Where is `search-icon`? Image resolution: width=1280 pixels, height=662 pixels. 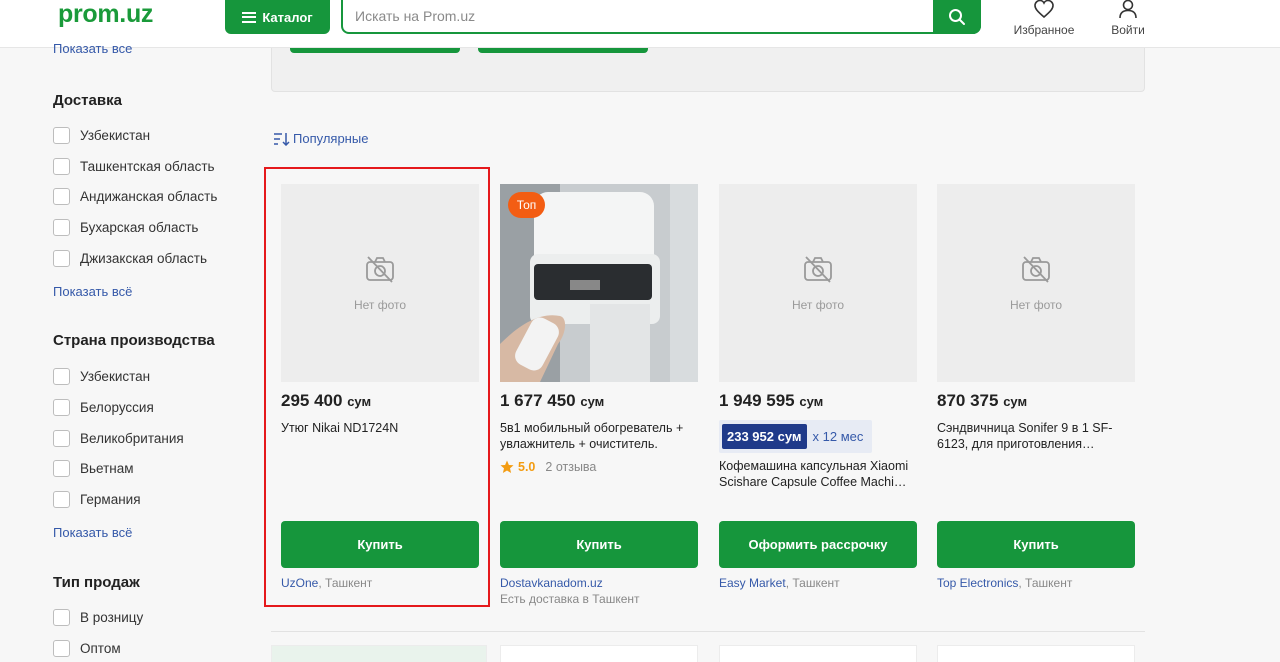 search-icon is located at coordinates (957, 17).